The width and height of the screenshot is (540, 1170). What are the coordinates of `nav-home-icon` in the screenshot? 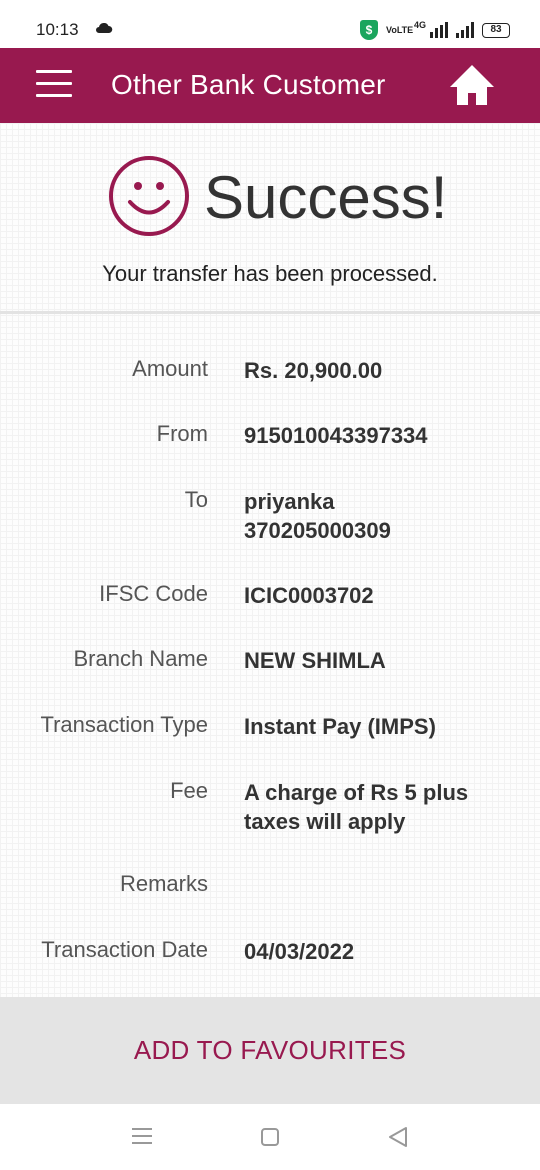 It's located at (270, 1137).